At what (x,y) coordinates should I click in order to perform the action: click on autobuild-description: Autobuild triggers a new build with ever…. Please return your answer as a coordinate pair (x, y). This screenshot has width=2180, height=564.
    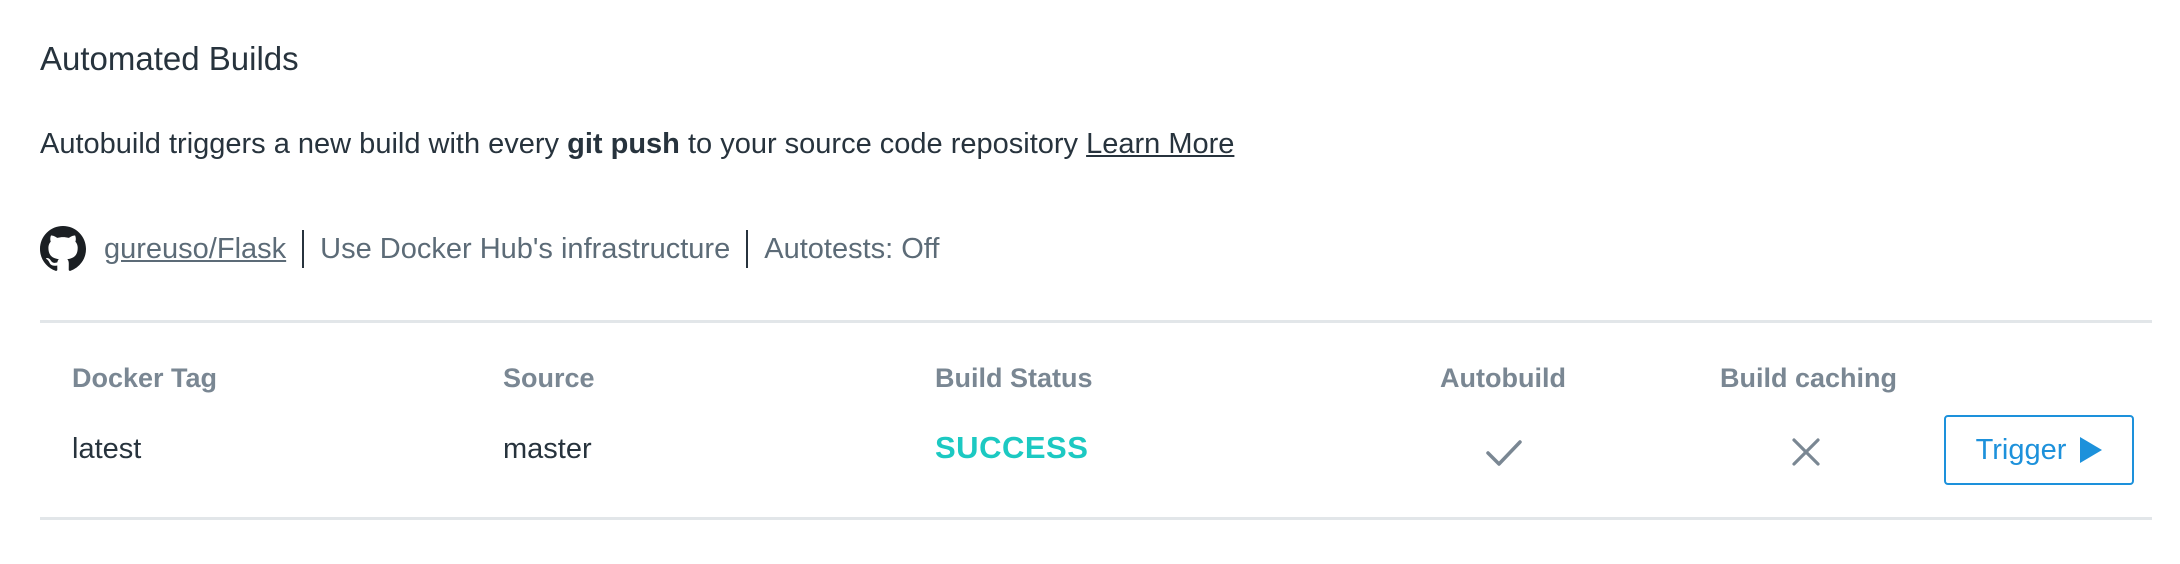
    Looking at the image, I should click on (637, 144).